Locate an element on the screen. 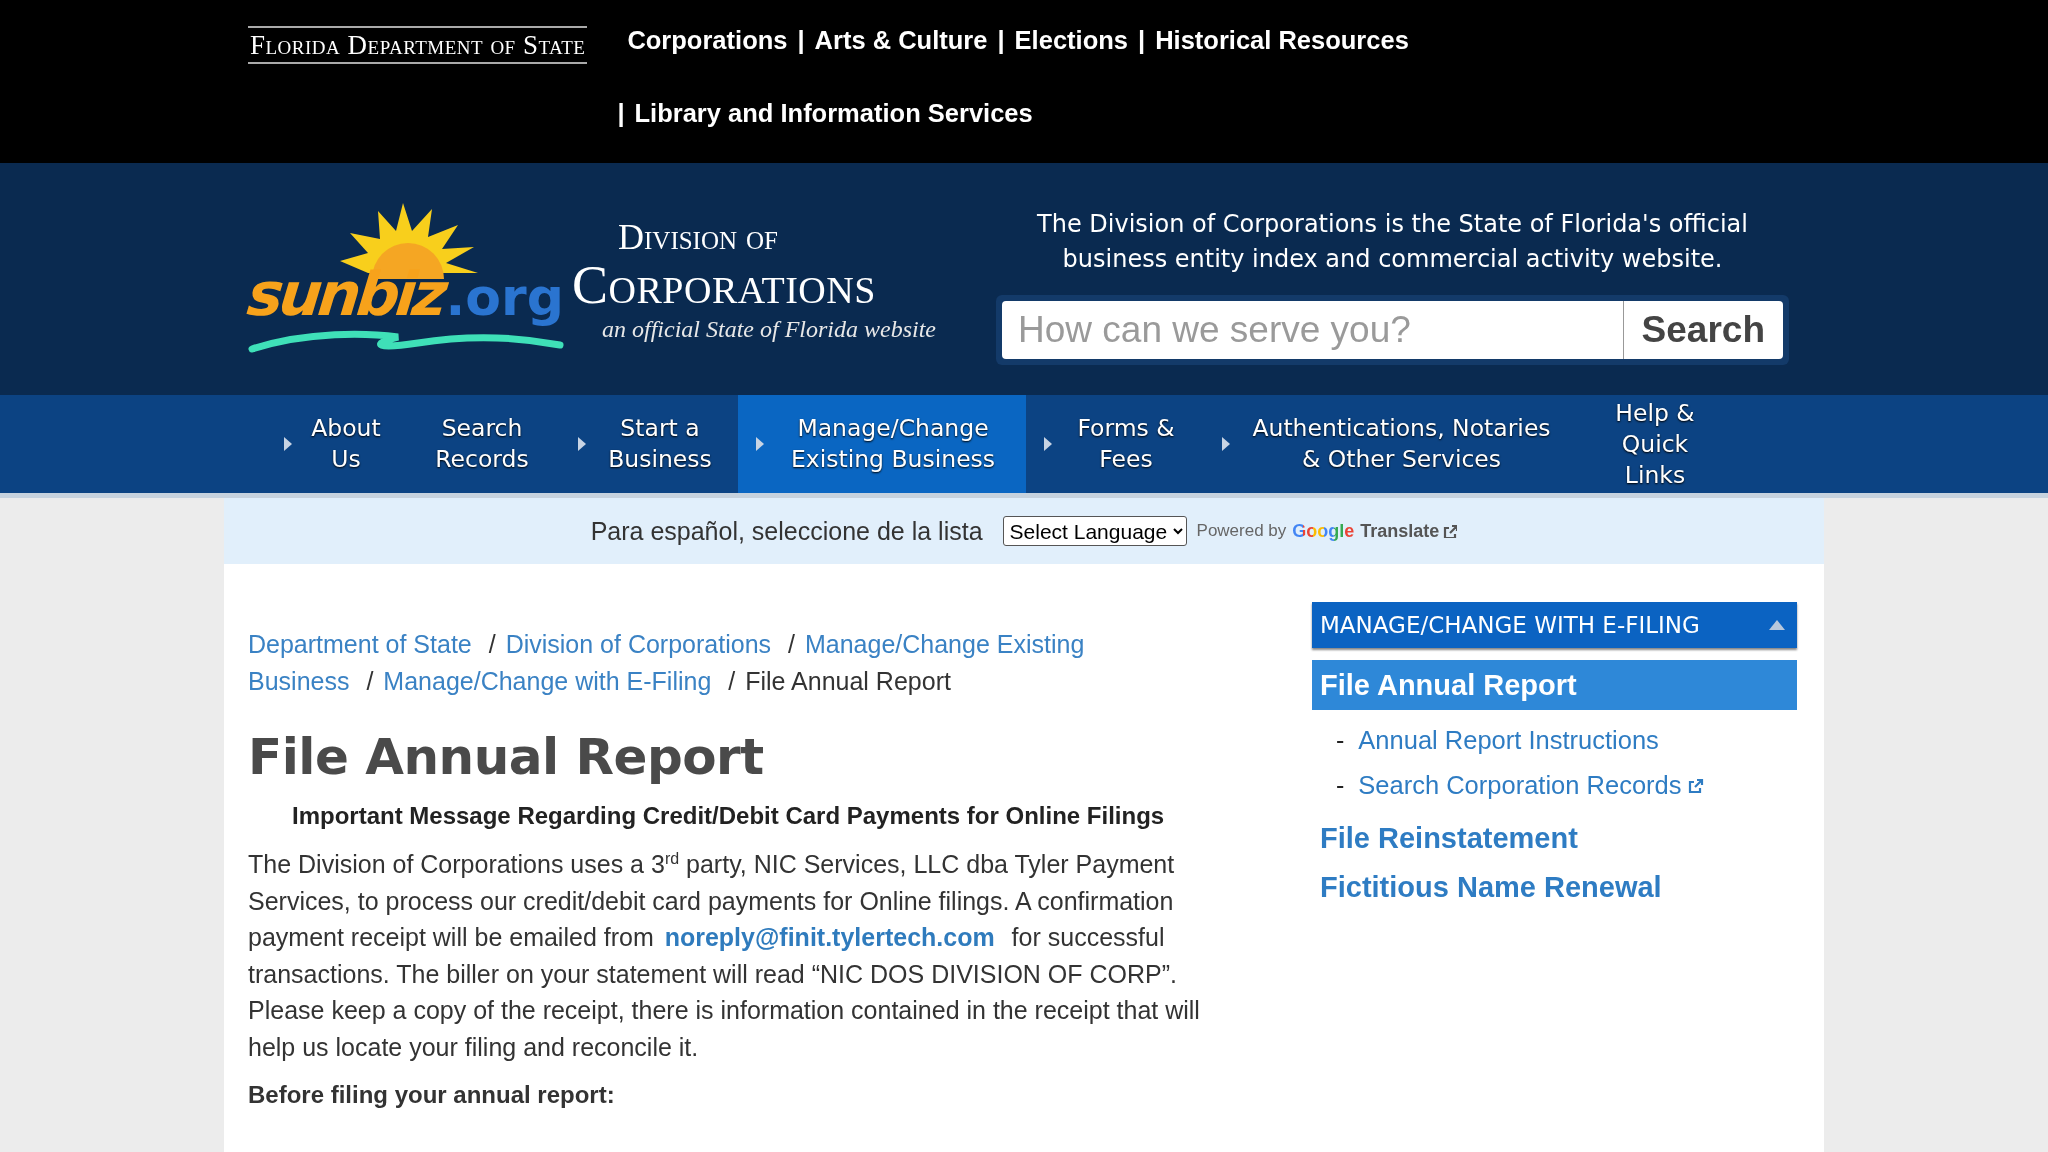 The image size is (2048, 1152). section-heading: Before filing your annual report: is located at coordinates (432, 1095).